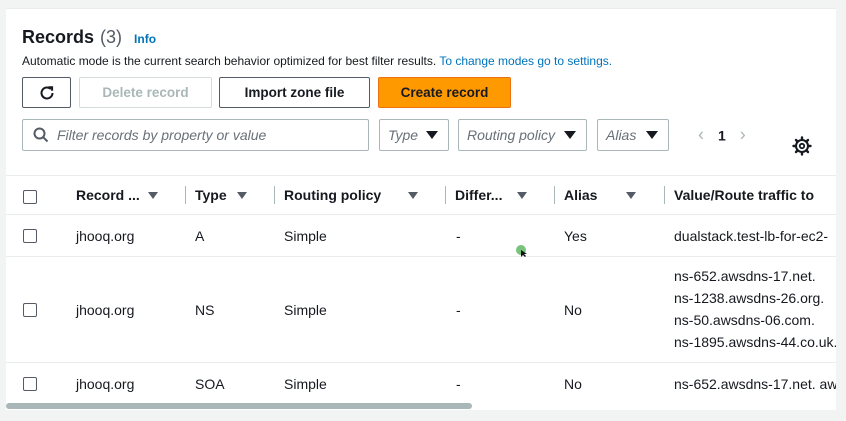 This screenshot has height=421, width=846. Describe the element at coordinates (802, 146) in the screenshot. I see `settings-gear-icon` at that location.